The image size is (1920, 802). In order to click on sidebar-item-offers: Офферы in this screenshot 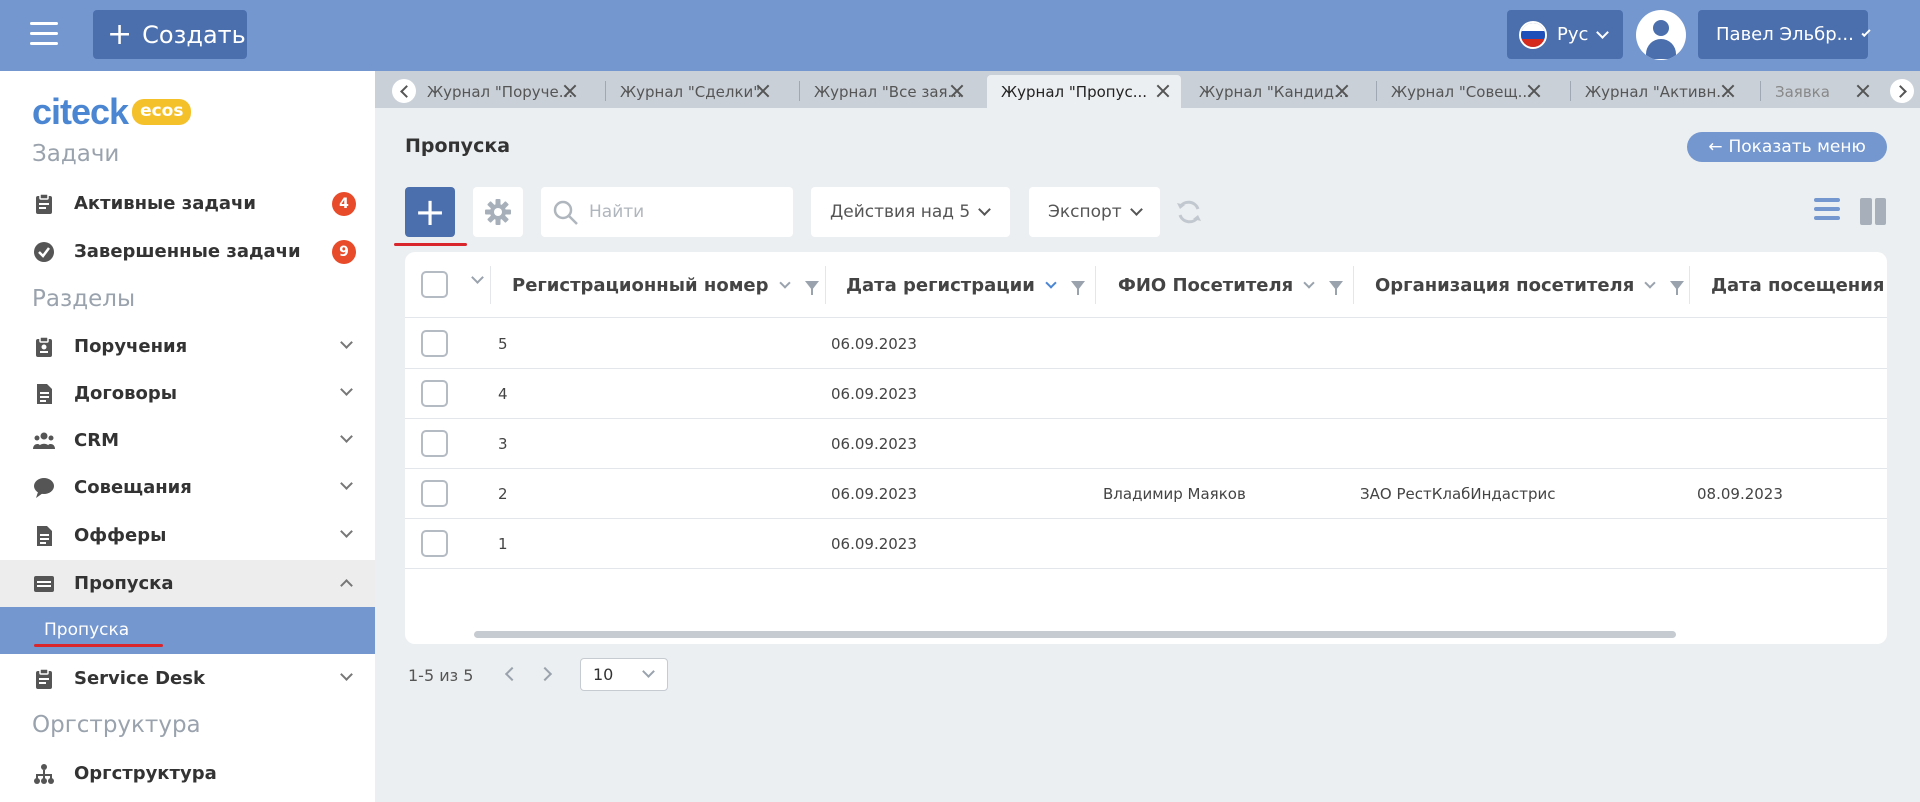, I will do `click(187, 535)`.